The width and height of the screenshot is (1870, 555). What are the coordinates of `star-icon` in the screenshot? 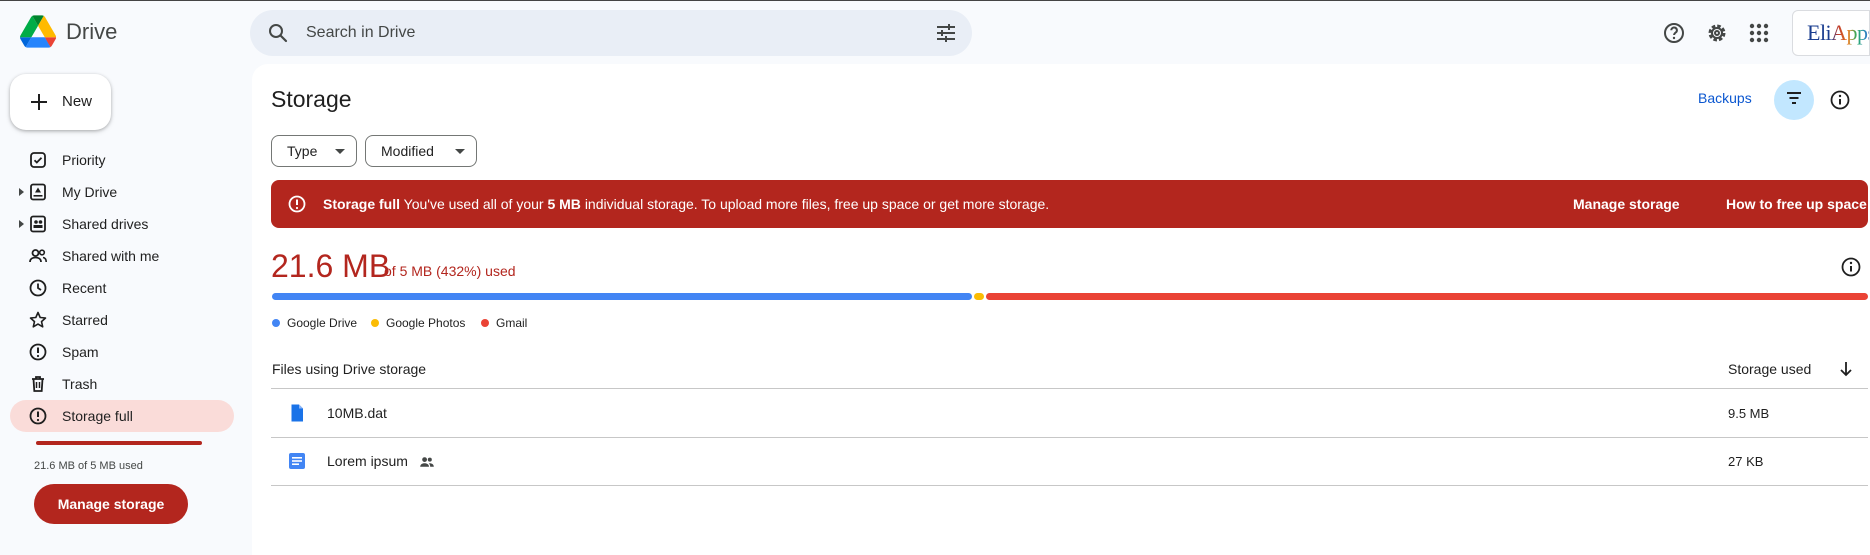 It's located at (38, 320).